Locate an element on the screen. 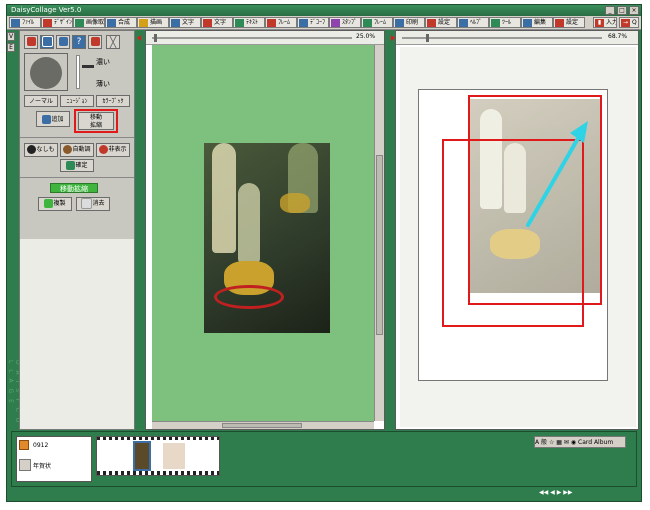 Image resolution: width=650 pixels, height=510 pixels. move-arrow-line is located at coordinates (554, 180).